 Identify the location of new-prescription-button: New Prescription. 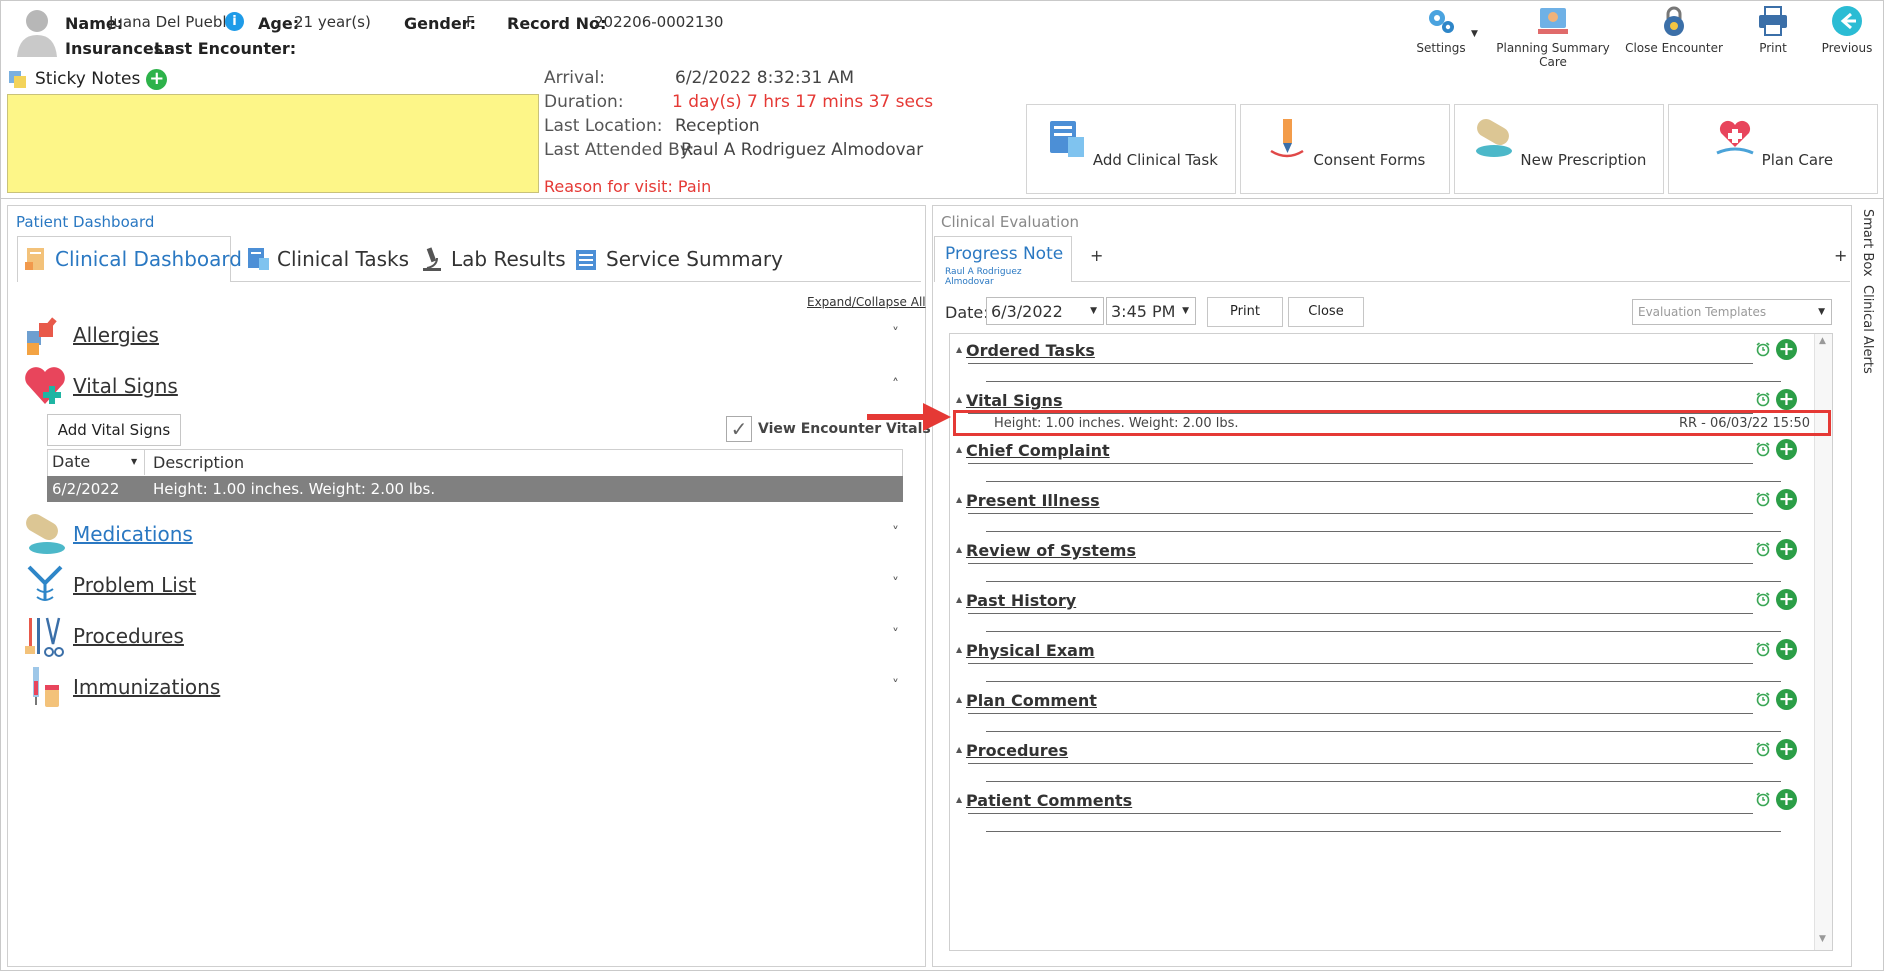
(1559, 149).